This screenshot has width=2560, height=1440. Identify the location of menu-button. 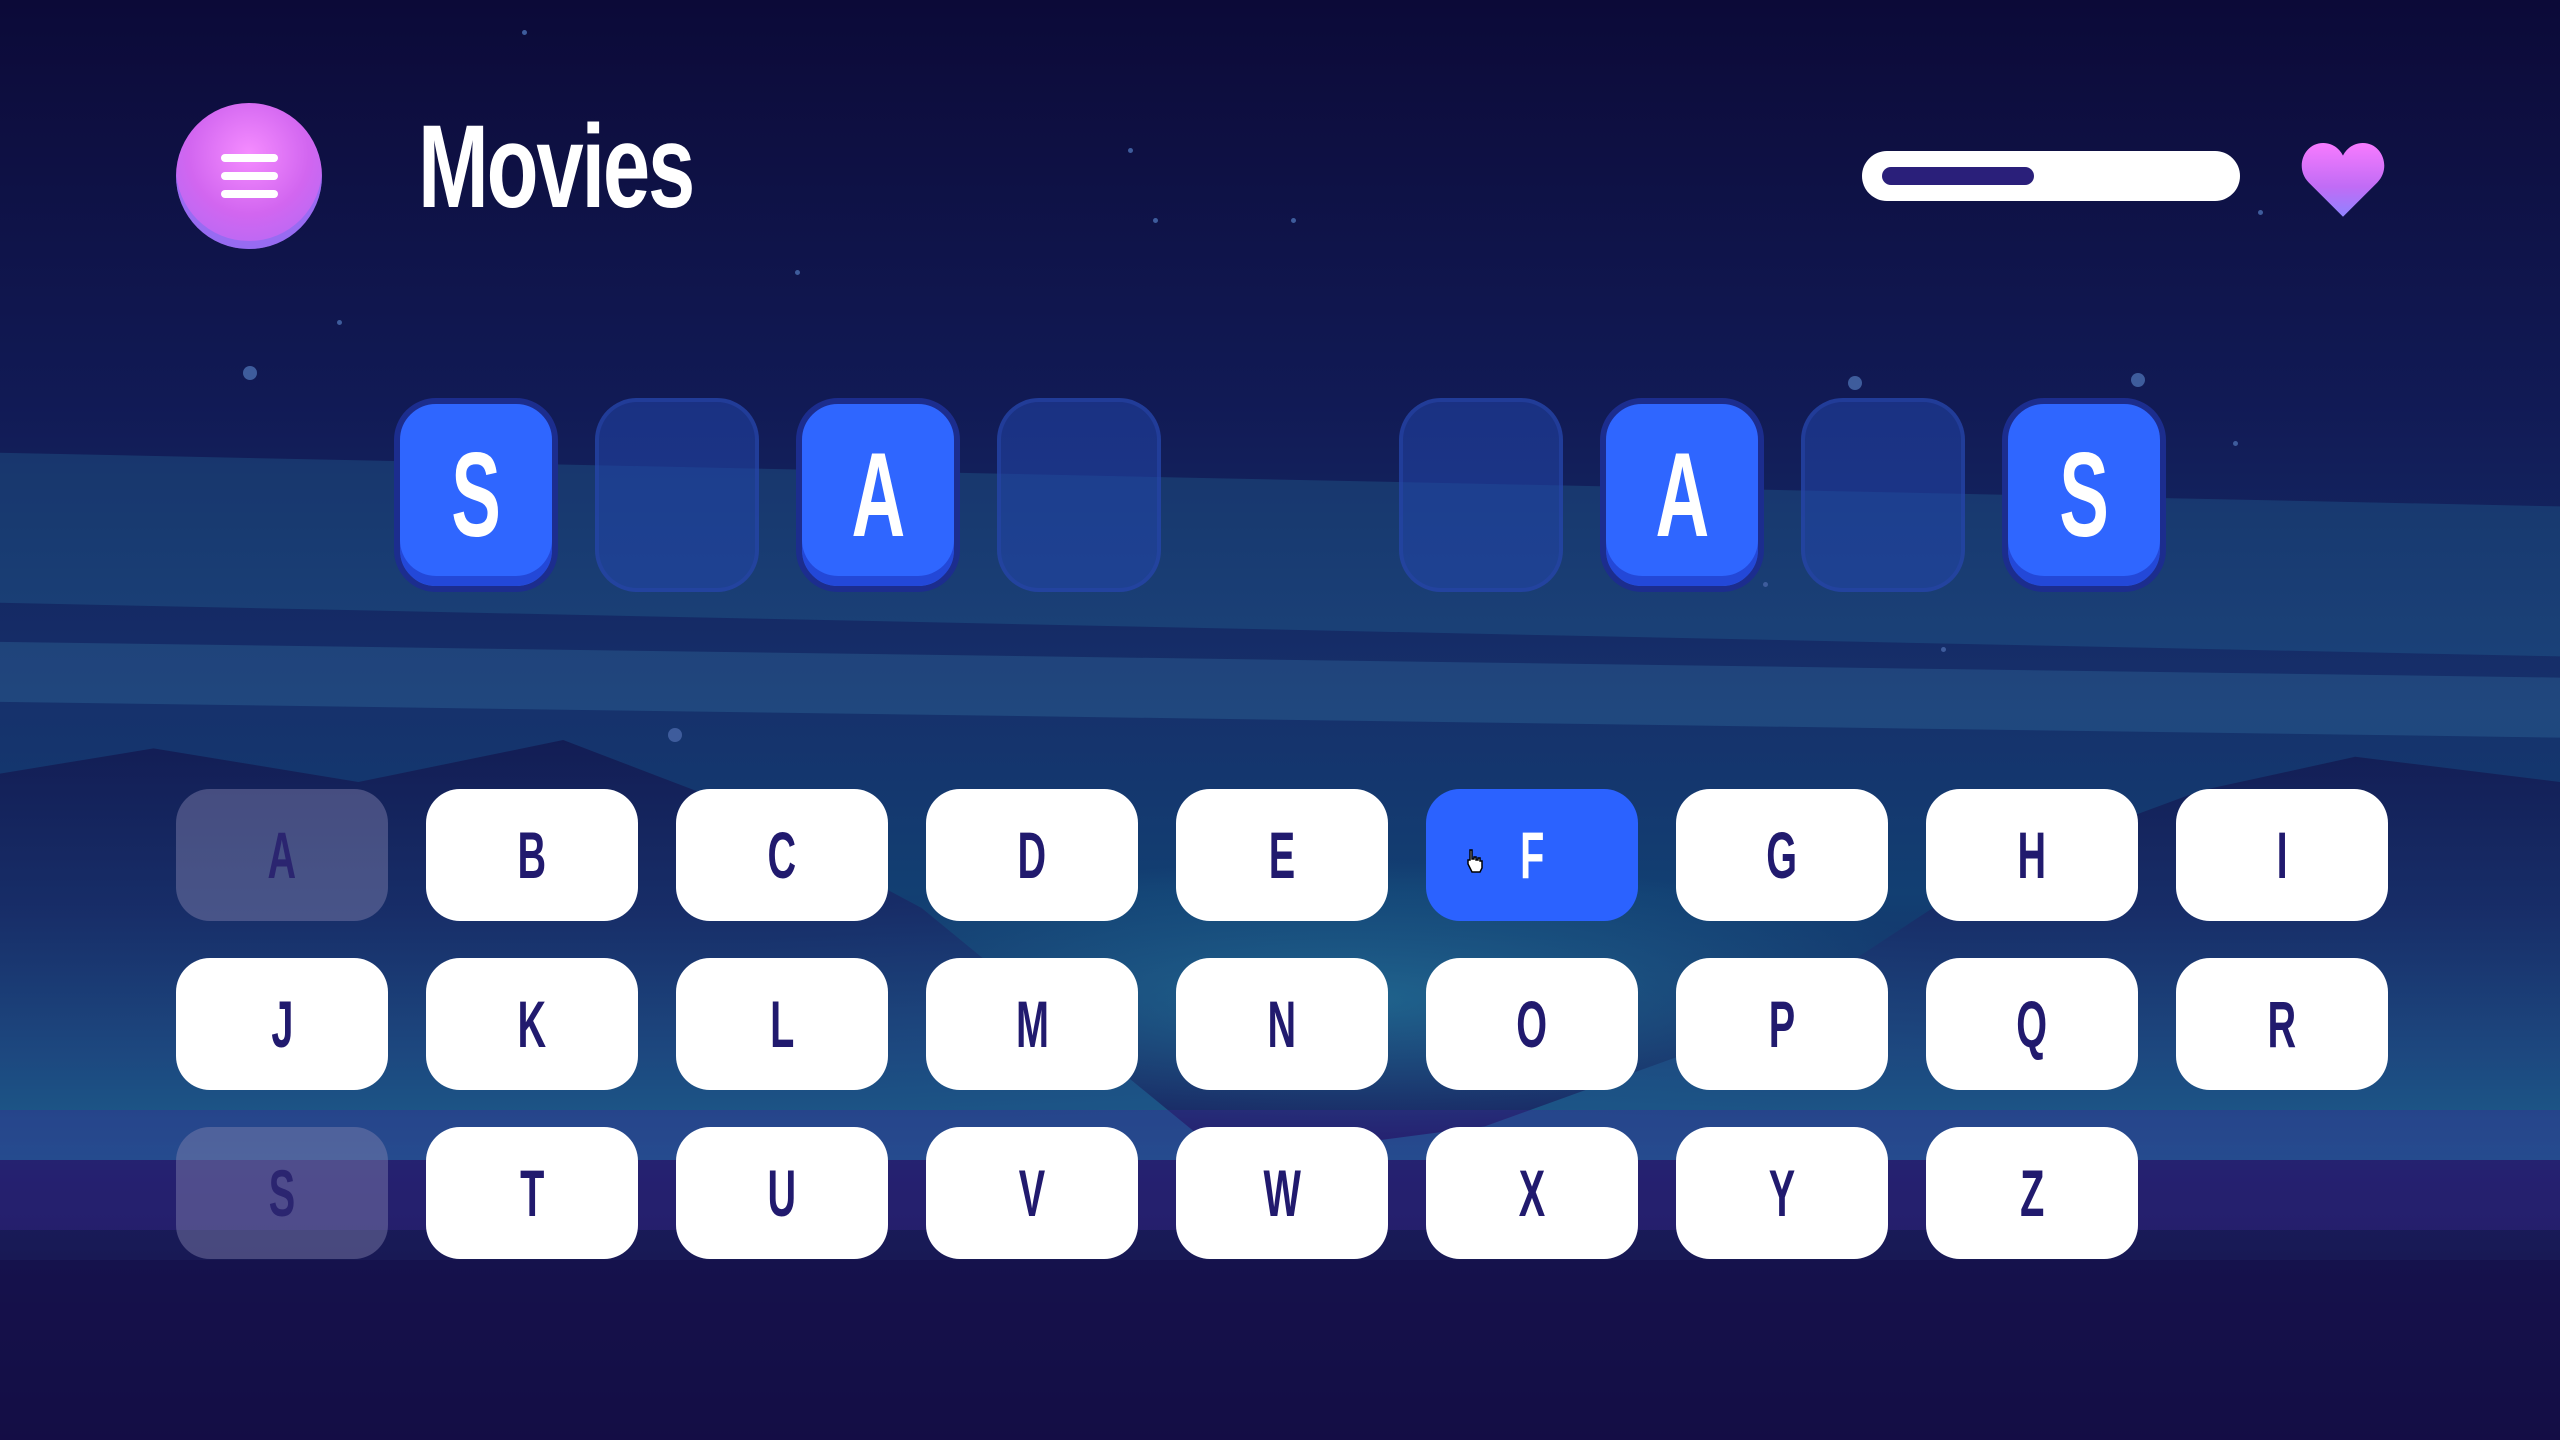
(249, 176).